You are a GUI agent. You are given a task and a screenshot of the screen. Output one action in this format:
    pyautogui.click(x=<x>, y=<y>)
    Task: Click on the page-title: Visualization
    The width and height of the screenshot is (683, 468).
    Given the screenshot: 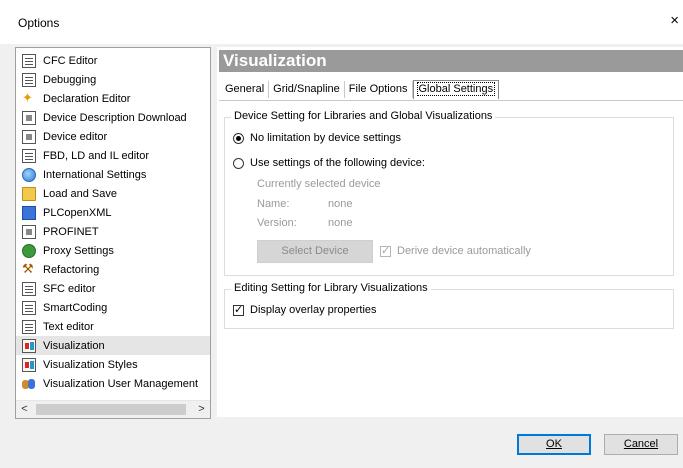 What is the action you would take?
    pyautogui.click(x=451, y=61)
    